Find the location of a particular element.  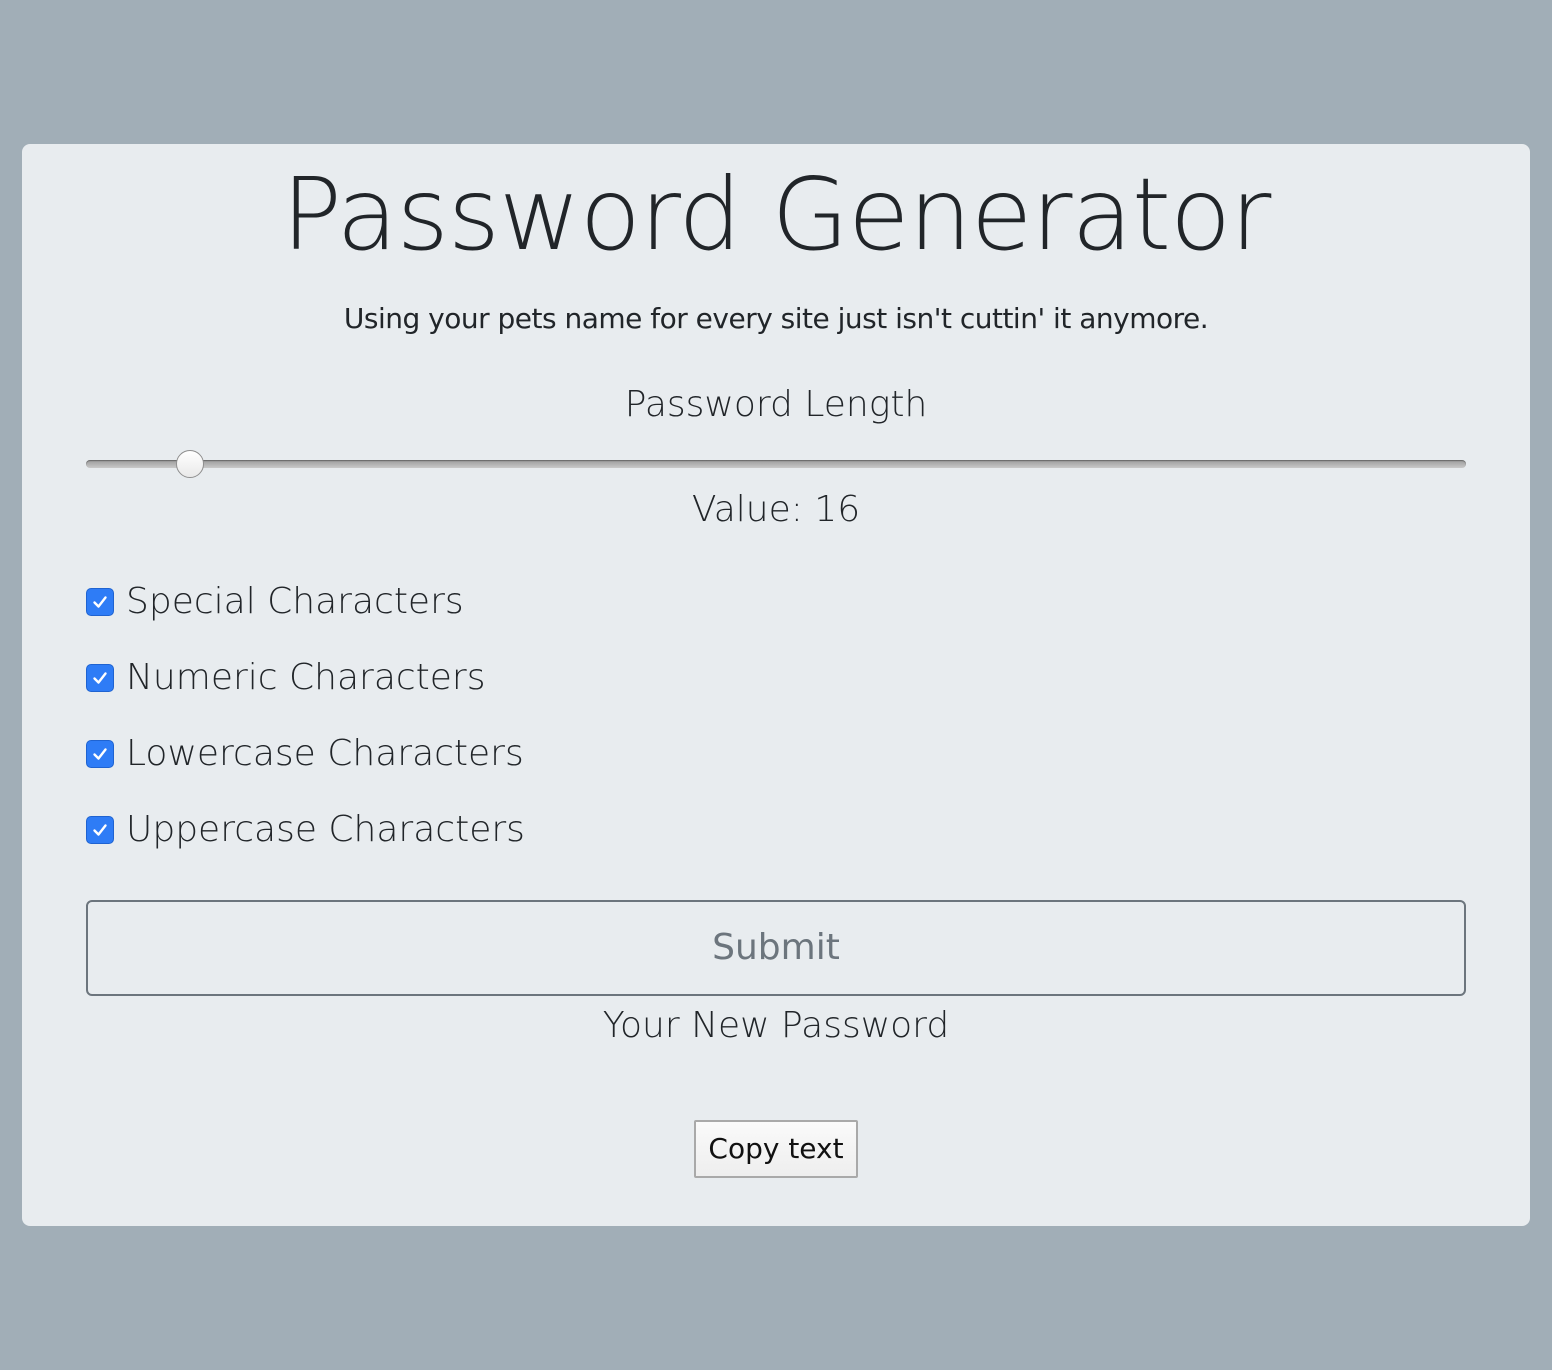

uppercase-characters-label: Uppercase Characters is located at coordinates (325, 830).